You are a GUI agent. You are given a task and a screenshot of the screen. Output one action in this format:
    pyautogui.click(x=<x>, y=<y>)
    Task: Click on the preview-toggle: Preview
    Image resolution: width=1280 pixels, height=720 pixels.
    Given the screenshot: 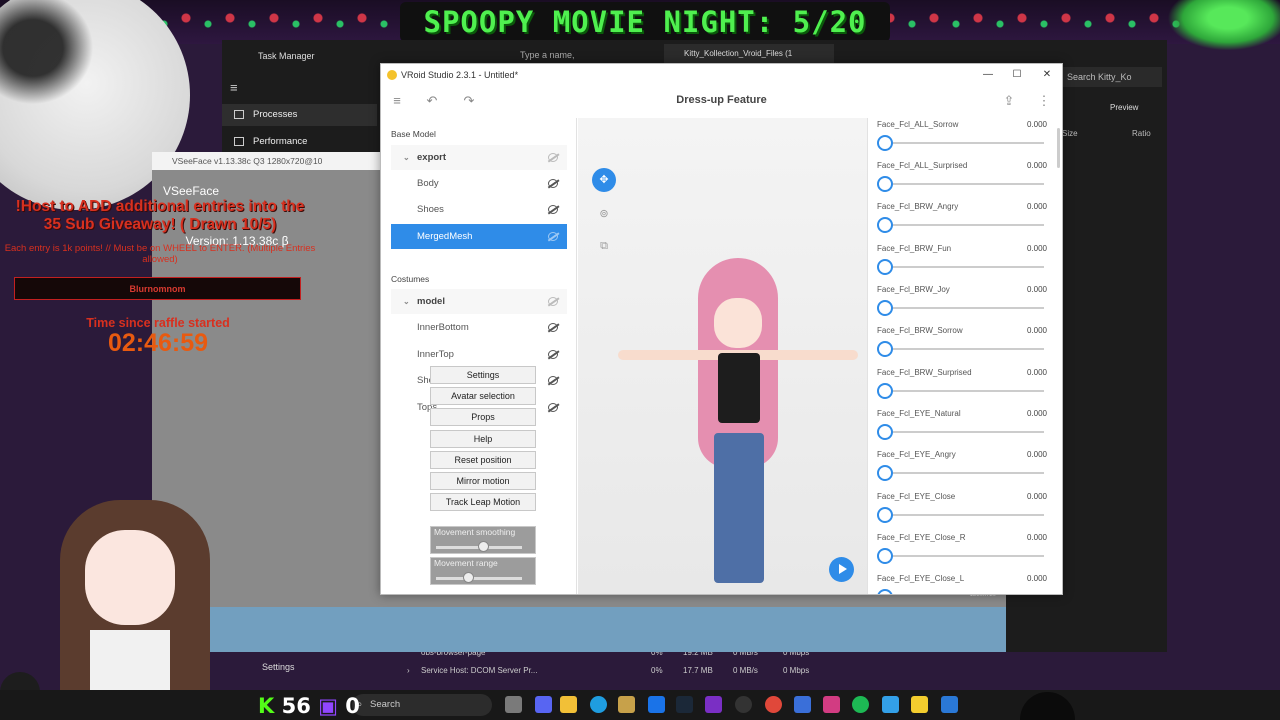 What is the action you would take?
    pyautogui.click(x=1124, y=107)
    